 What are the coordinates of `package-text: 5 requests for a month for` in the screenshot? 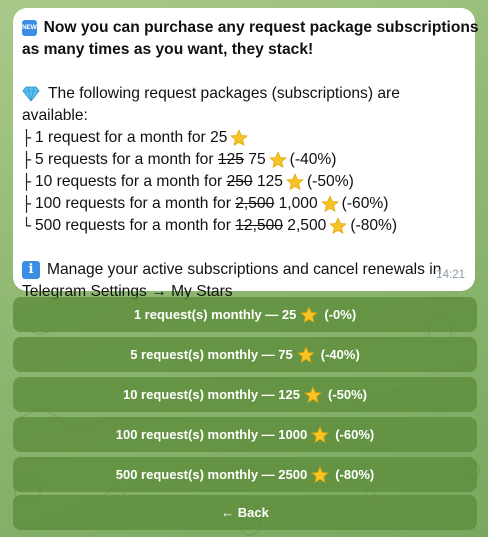 It's located at (124, 159).